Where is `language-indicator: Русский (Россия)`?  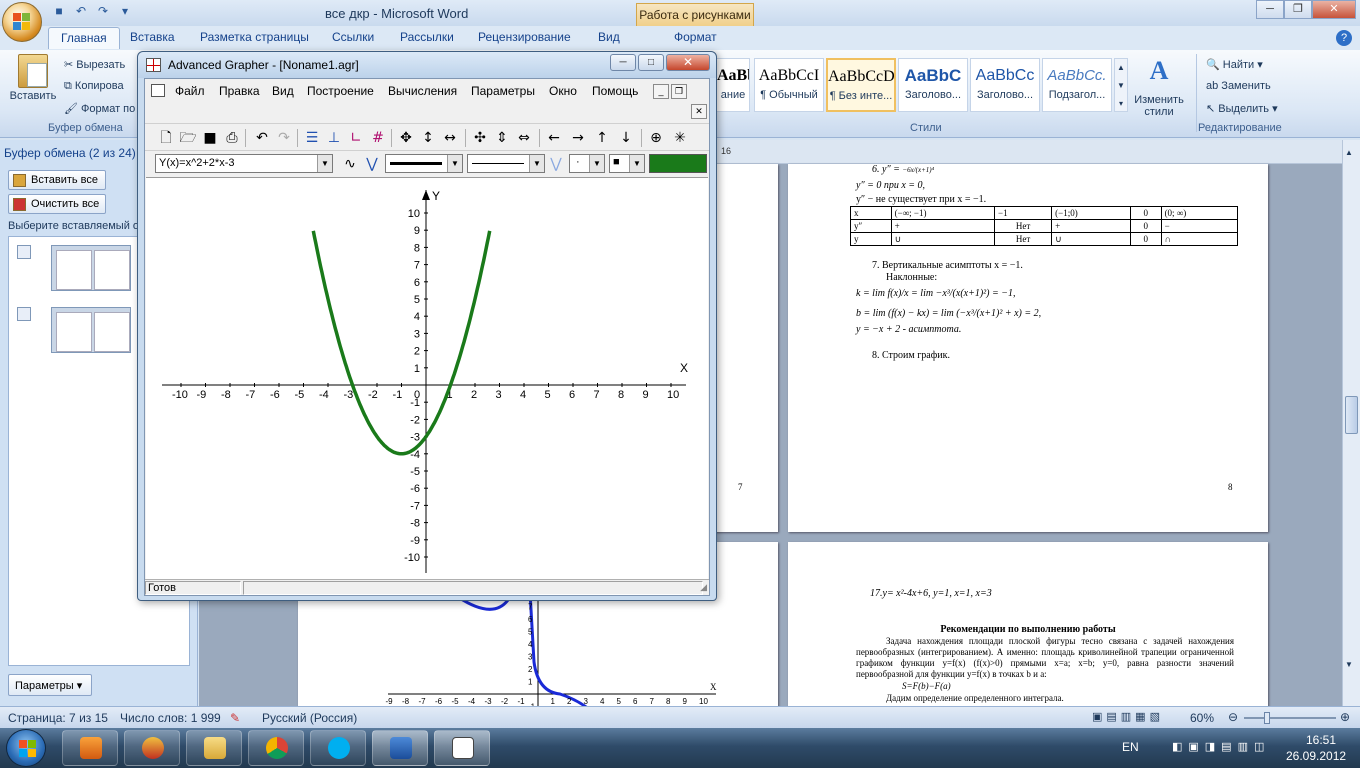 language-indicator: Русский (Россия) is located at coordinates (309, 718).